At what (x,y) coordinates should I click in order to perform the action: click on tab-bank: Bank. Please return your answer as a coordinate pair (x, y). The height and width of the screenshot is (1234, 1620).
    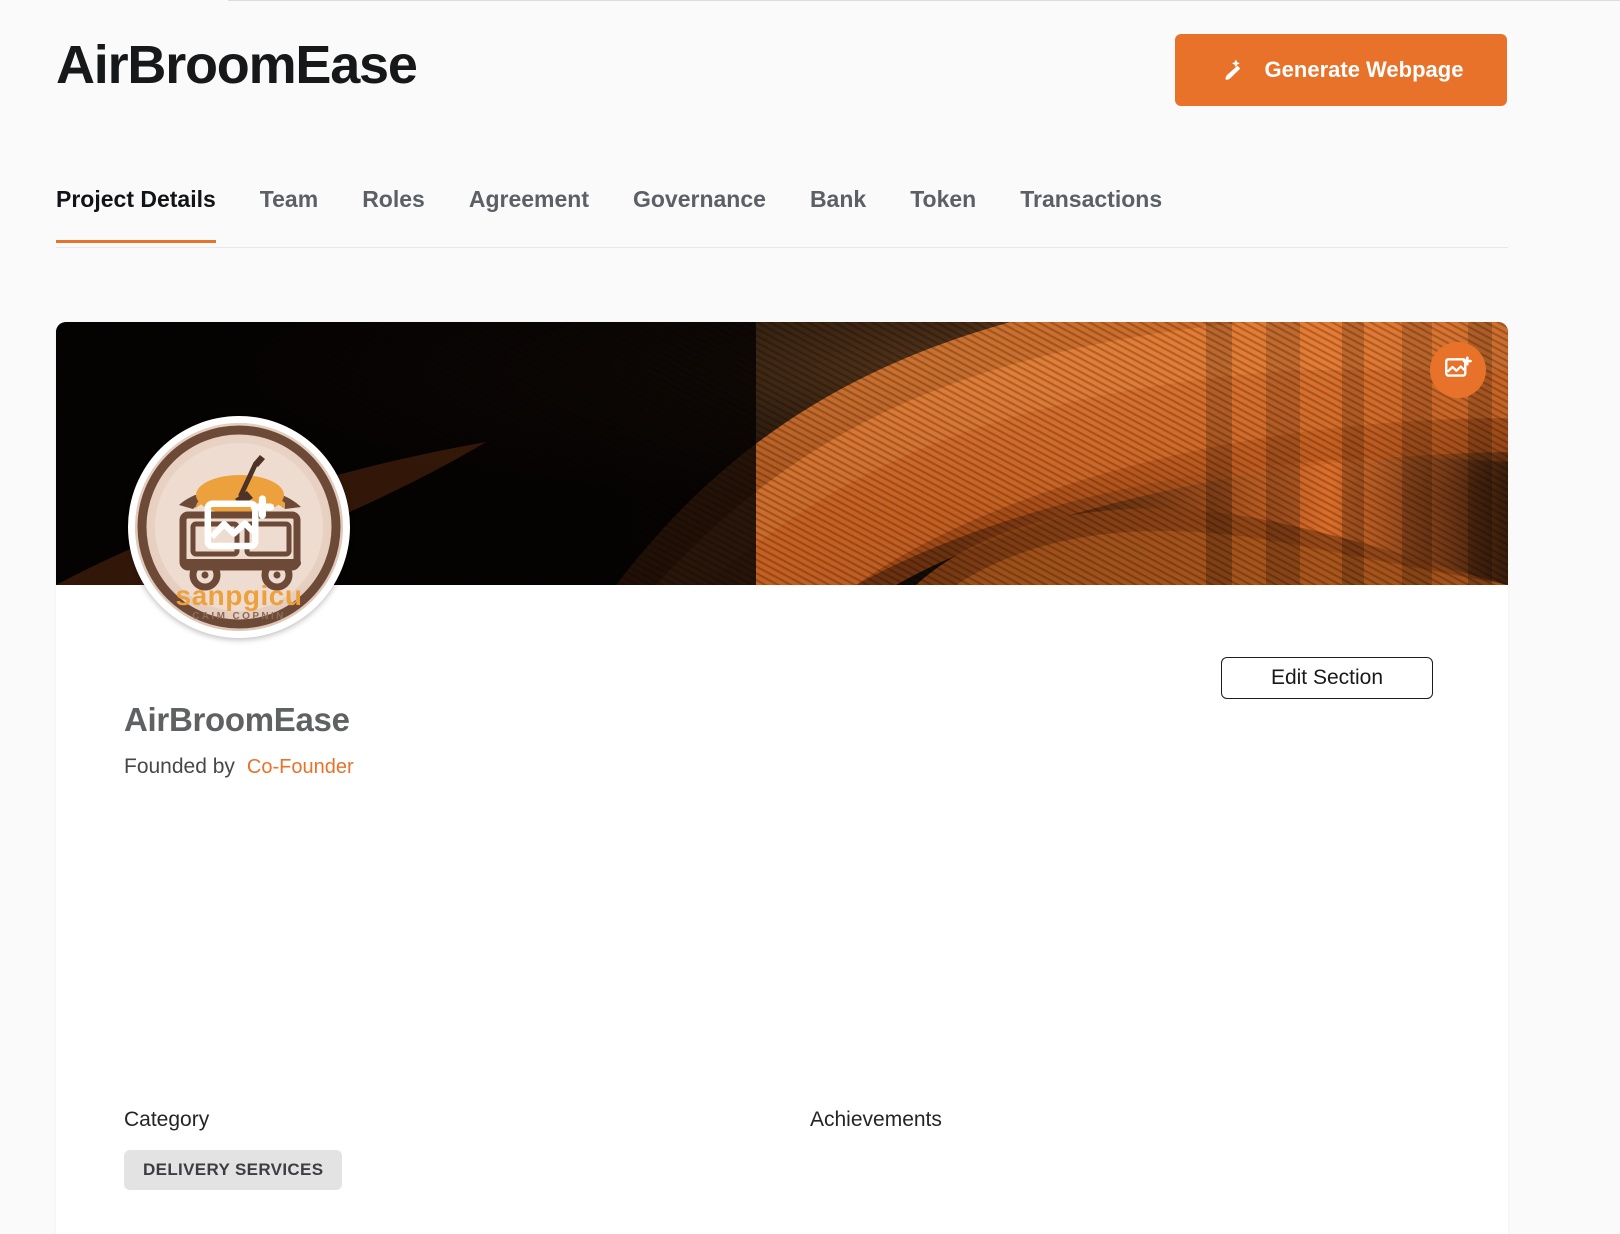
    Looking at the image, I should click on (838, 212).